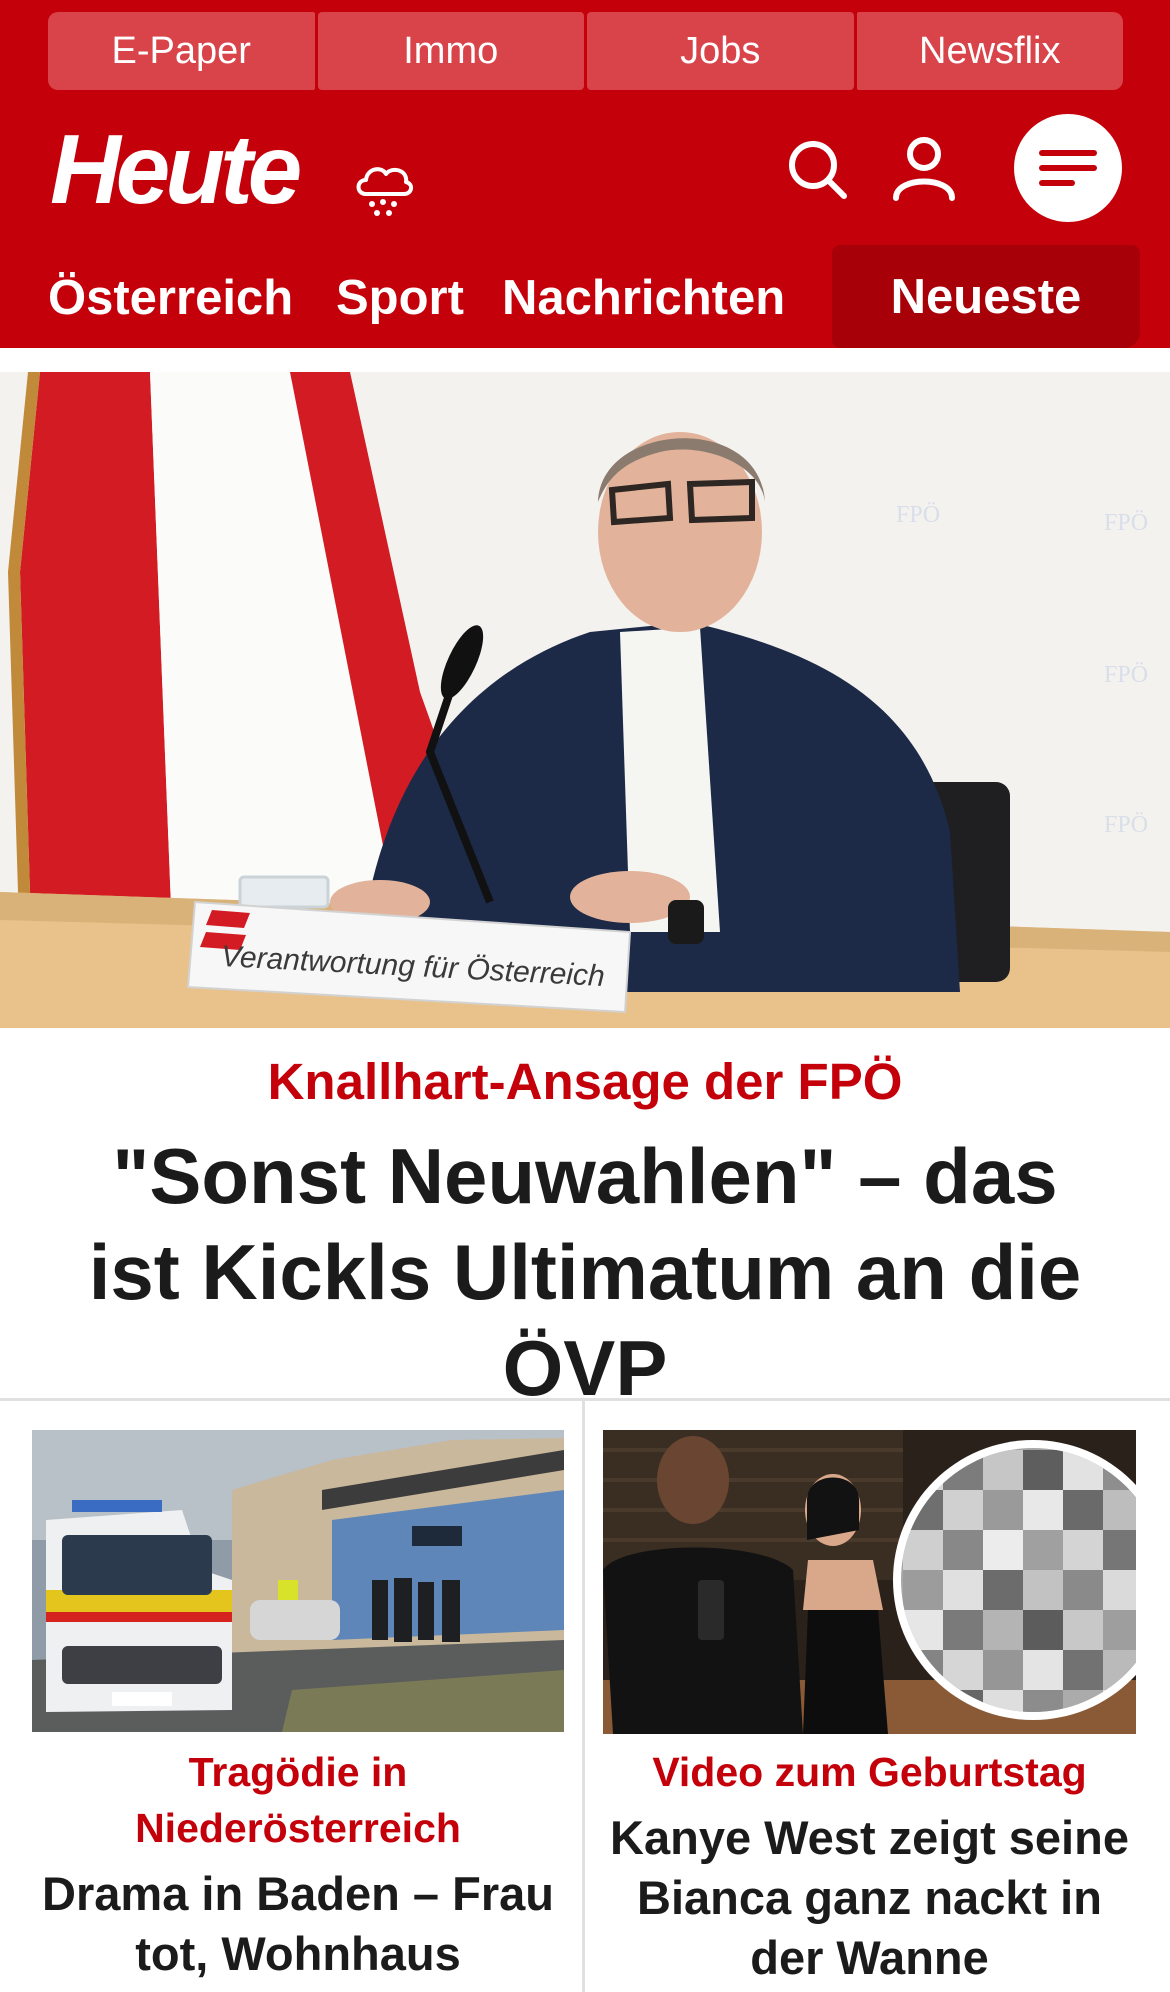 This screenshot has width=1170, height=1992. I want to click on card-kicker-kanye: Video zum Geburtstag, so click(869, 1772).